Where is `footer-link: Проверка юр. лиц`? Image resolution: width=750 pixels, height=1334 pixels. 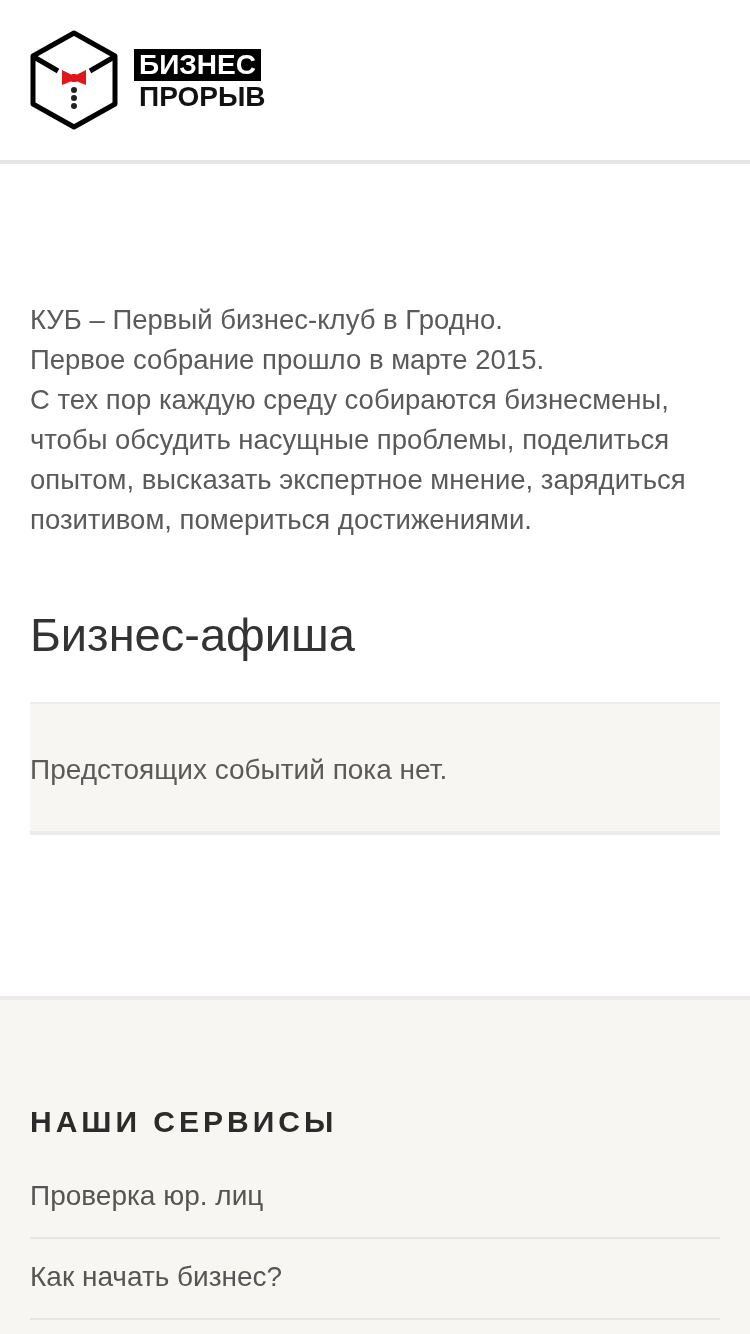
footer-link: Проверка юр. лиц is located at coordinates (147, 1195).